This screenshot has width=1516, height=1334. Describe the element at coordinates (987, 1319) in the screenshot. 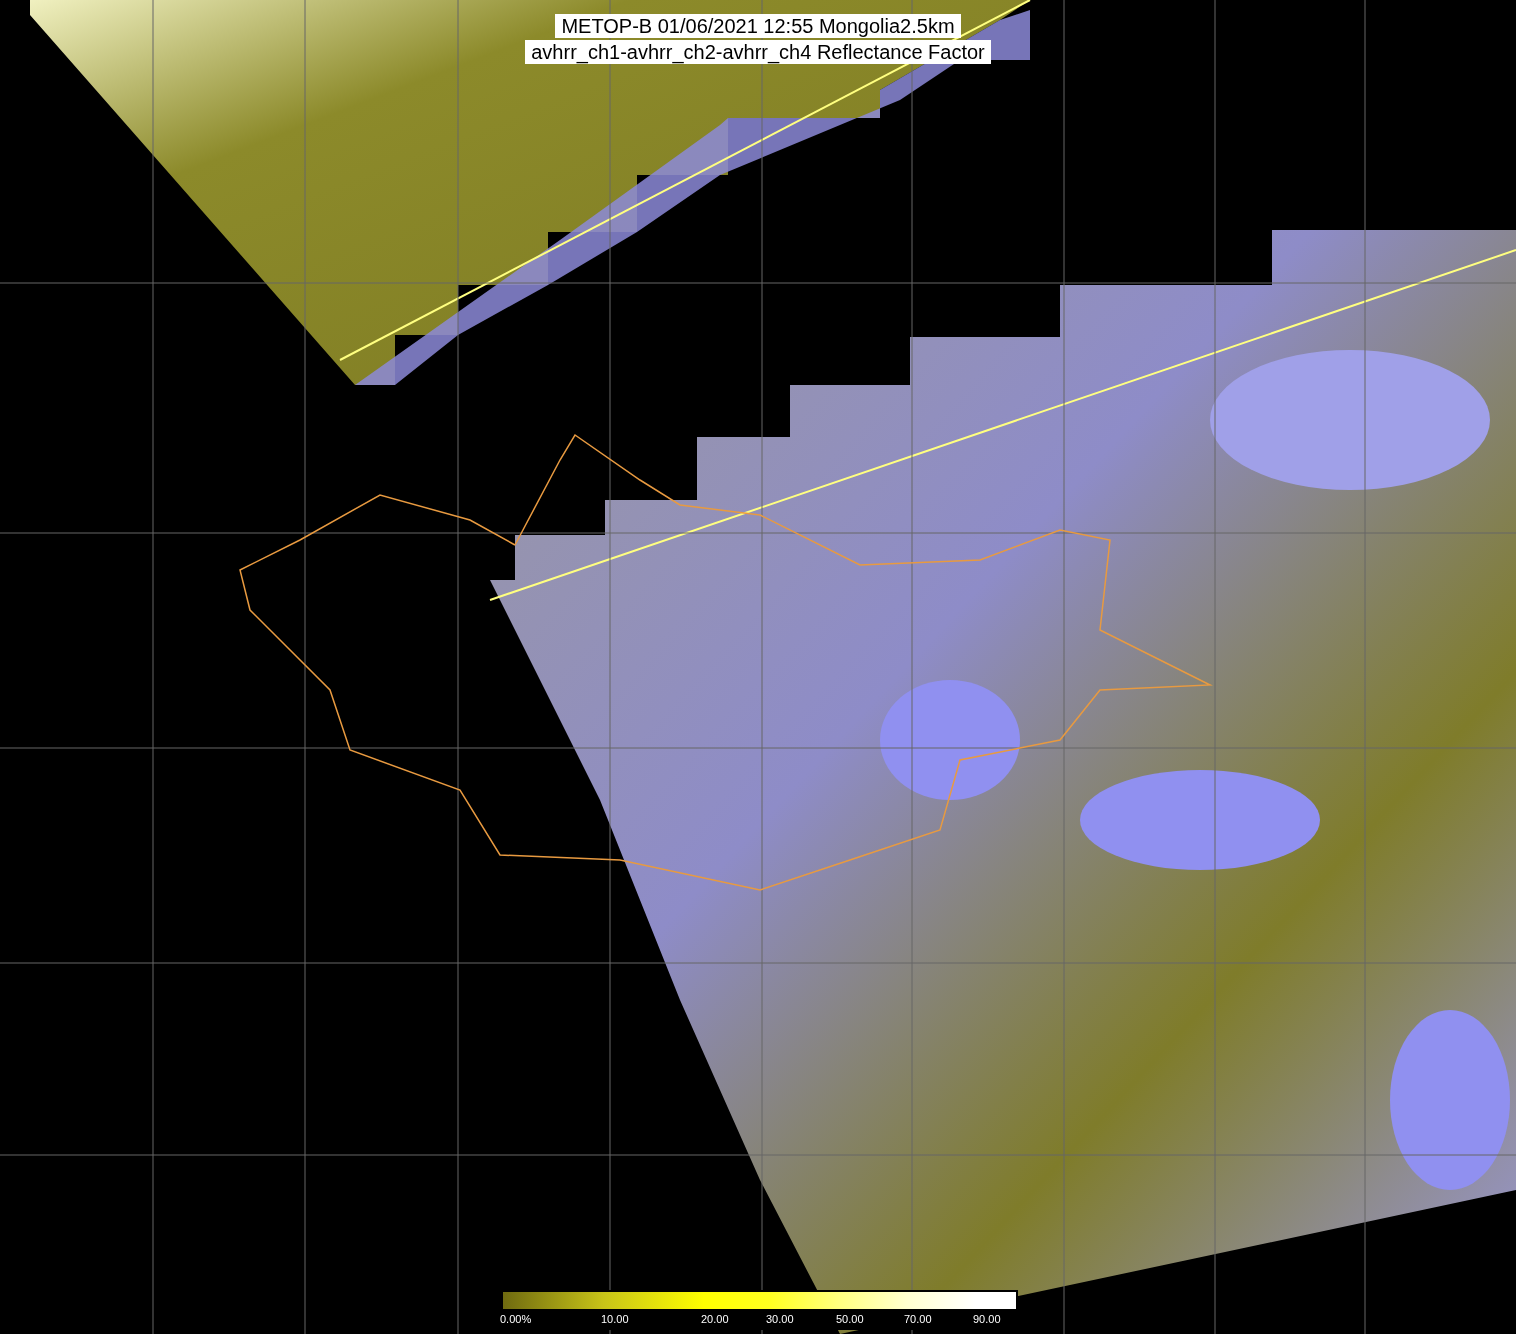

I see `colorbar-label: 90.00` at that location.